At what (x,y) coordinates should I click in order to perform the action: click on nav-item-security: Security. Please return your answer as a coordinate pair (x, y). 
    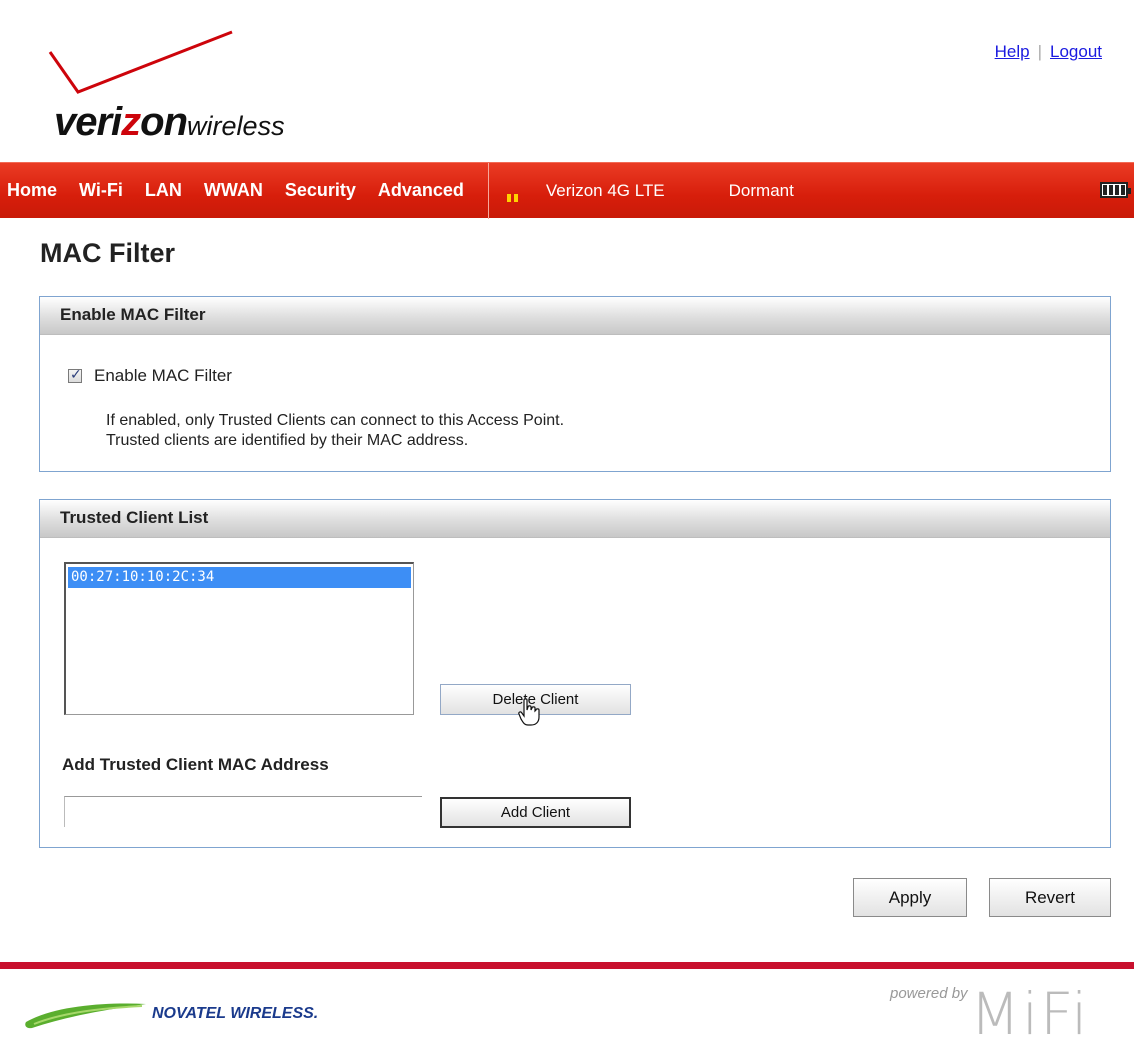
    Looking at the image, I should click on (320, 190).